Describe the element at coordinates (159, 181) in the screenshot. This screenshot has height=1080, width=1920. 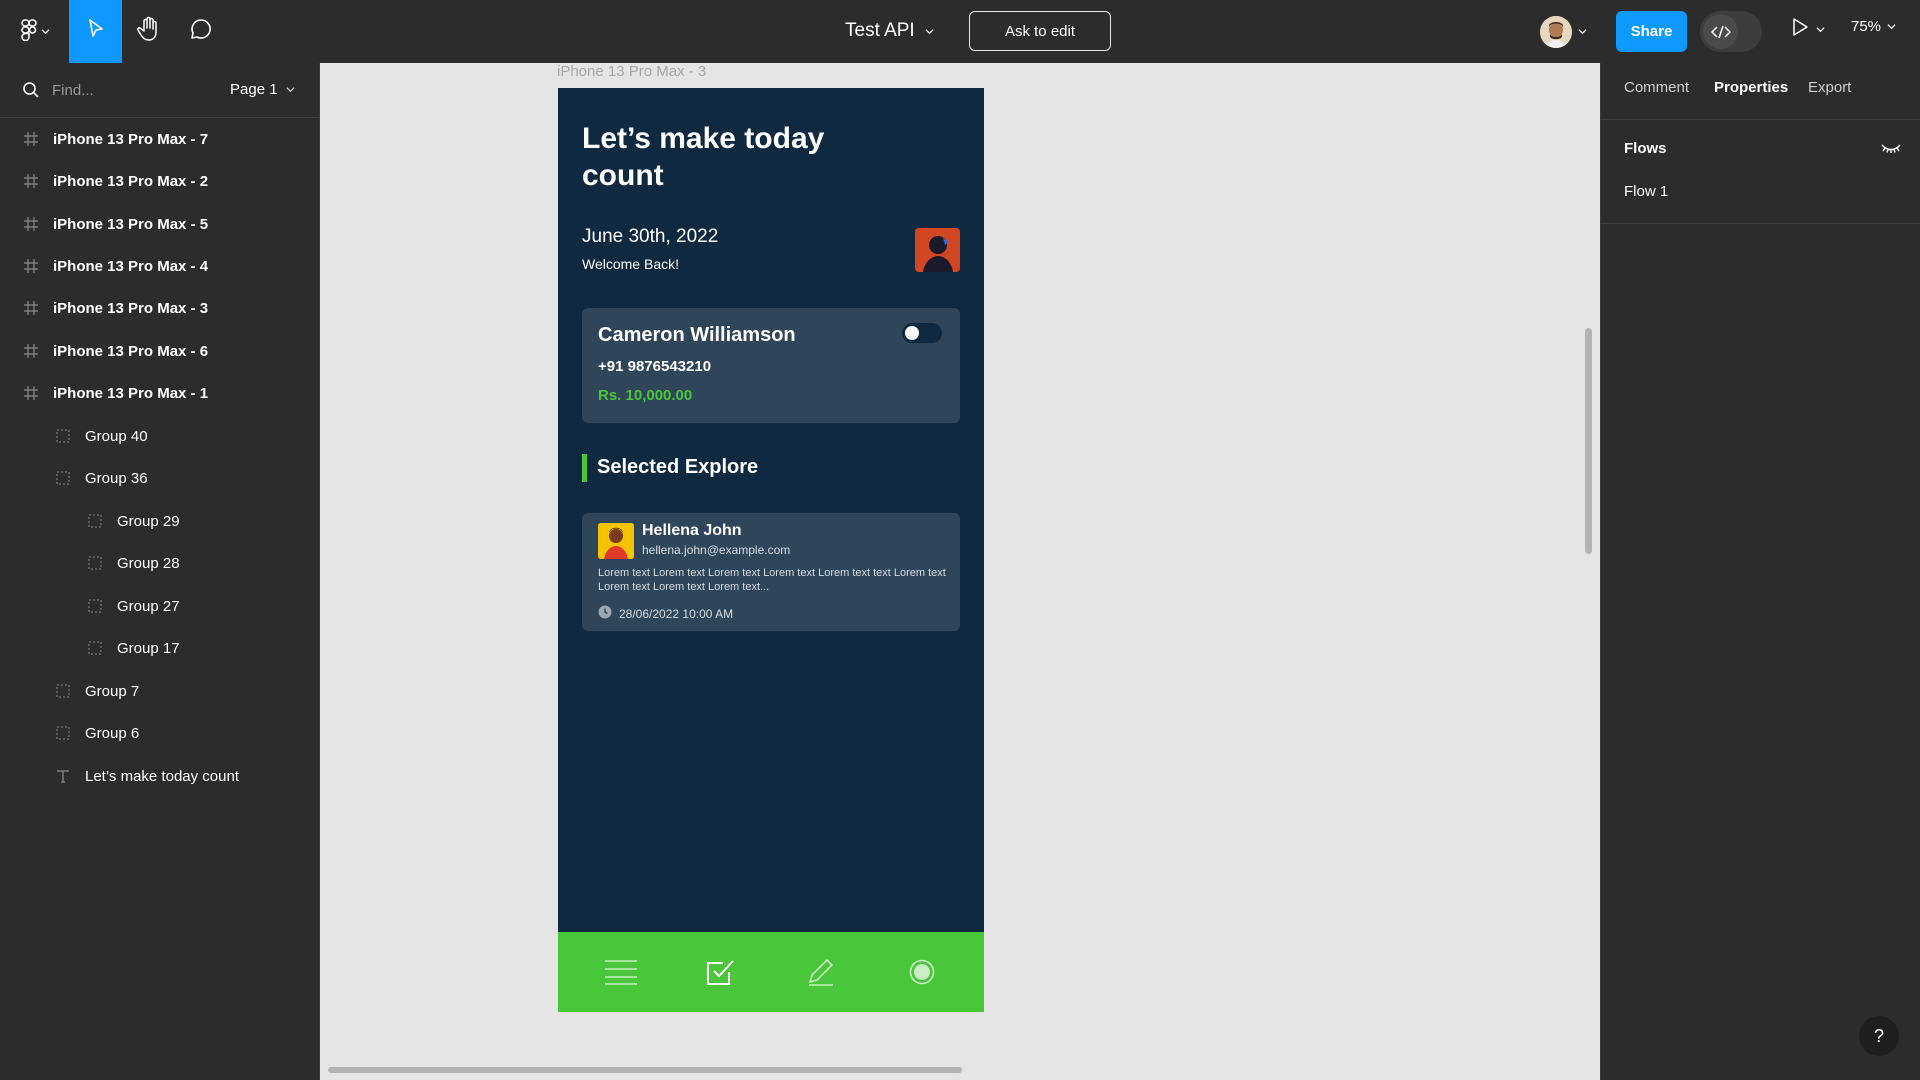
I see `layer-frame: iPhone 13 Pro Max - 2` at that location.